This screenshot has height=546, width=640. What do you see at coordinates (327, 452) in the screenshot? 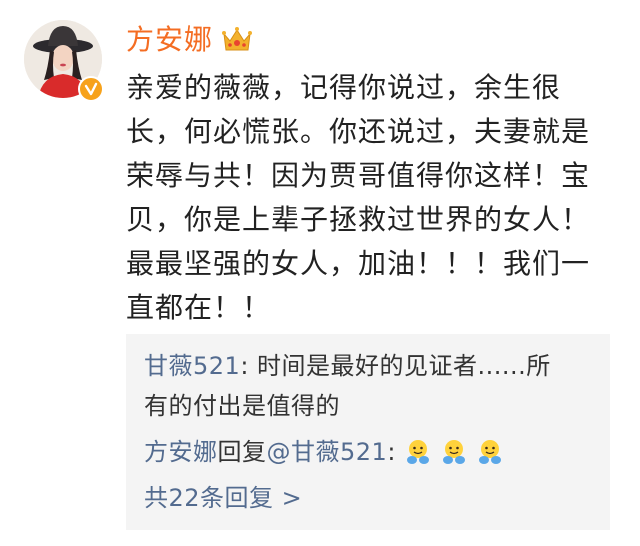
I see `reply-mention: @甘薇521` at bounding box center [327, 452].